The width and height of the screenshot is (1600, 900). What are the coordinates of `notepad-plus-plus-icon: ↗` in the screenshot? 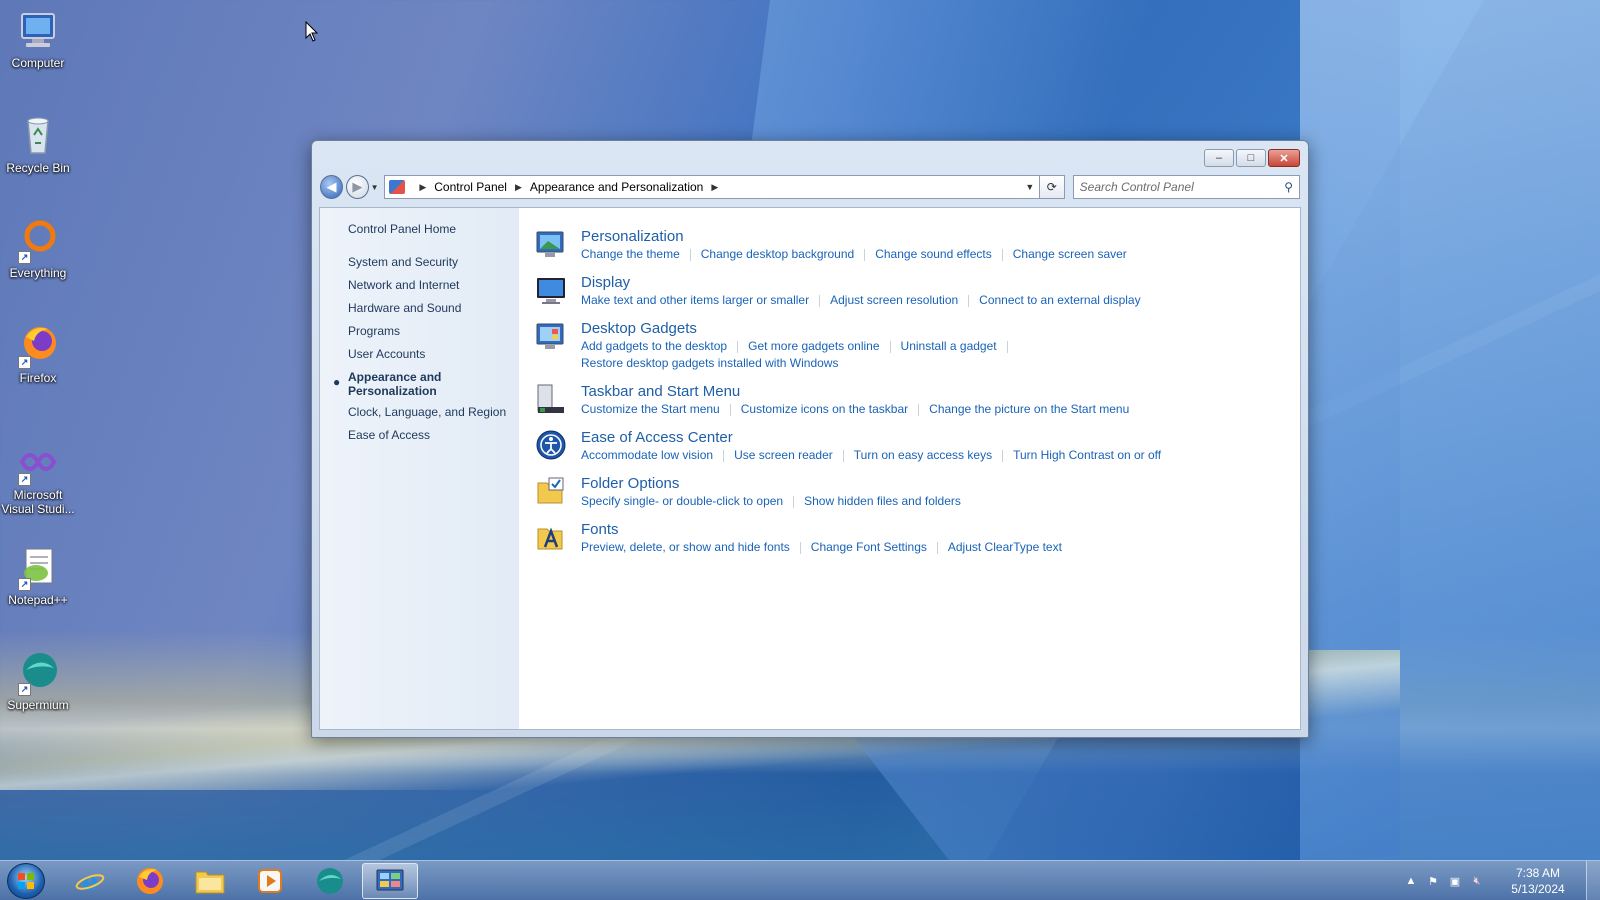 It's located at (38, 568).